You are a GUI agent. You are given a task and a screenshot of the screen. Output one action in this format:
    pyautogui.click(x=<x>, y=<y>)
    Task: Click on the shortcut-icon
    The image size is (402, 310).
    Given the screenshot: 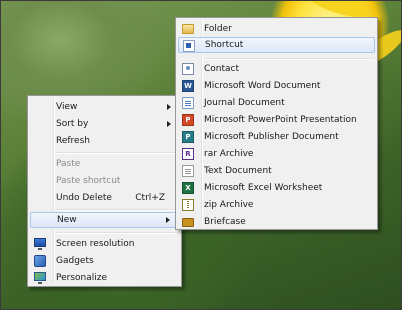 What is the action you would take?
    pyautogui.click(x=189, y=46)
    